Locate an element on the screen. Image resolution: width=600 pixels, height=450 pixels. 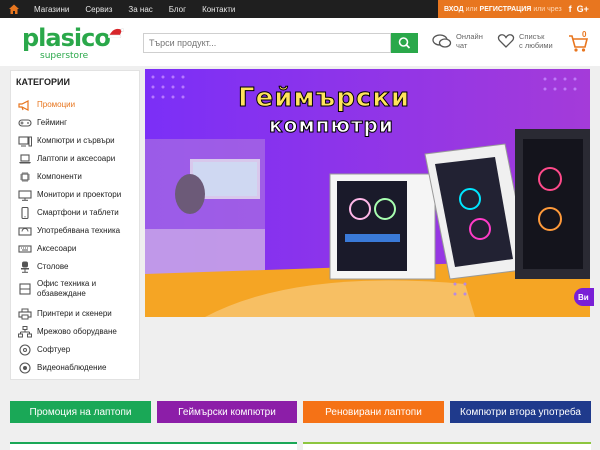
nav-about: За нас is located at coordinates (140, 9).